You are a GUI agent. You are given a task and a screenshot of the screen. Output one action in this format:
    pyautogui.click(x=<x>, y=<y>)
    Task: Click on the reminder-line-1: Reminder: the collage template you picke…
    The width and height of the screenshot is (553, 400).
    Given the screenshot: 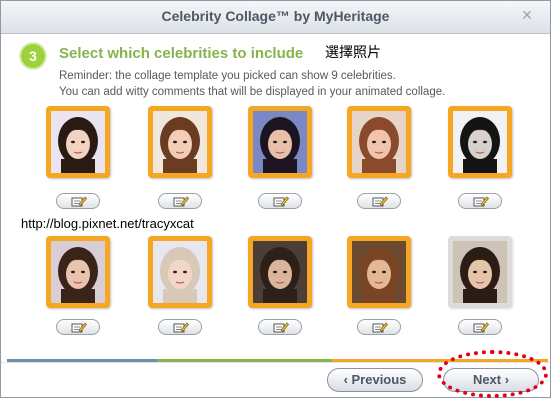 What is the action you would take?
    pyautogui.click(x=227, y=76)
    